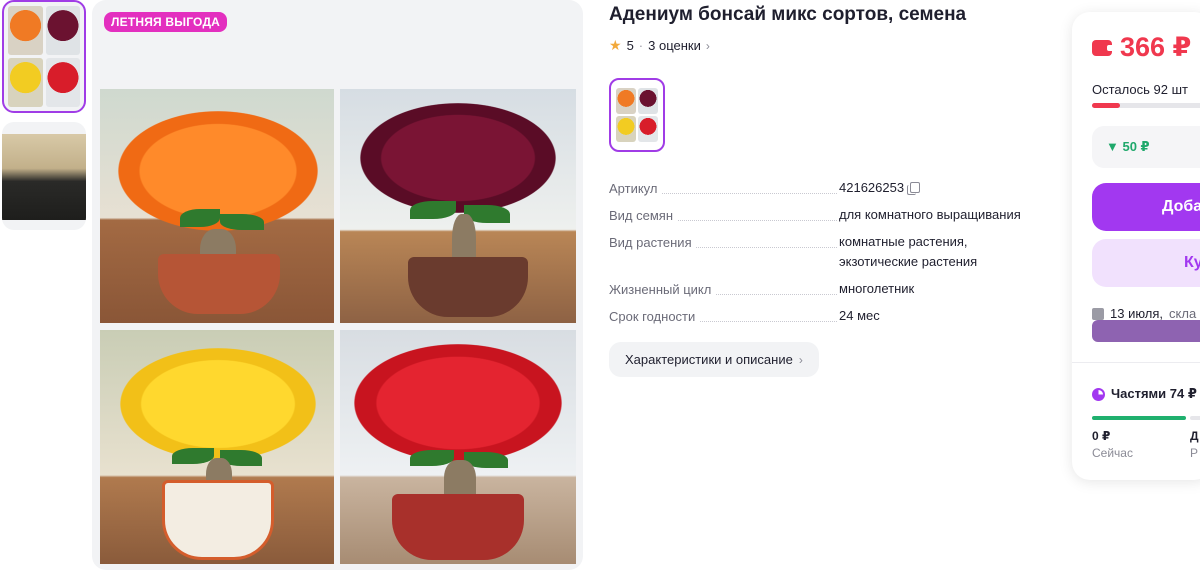 The image size is (1200, 570). I want to click on installment-segment-next, so click(1195, 418).